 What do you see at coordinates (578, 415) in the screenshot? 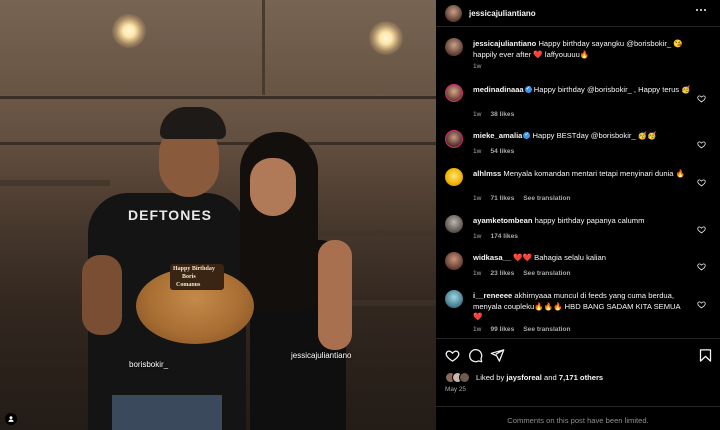
I see `comments-limited-notice: Comments on this post have been limited.` at bounding box center [578, 415].